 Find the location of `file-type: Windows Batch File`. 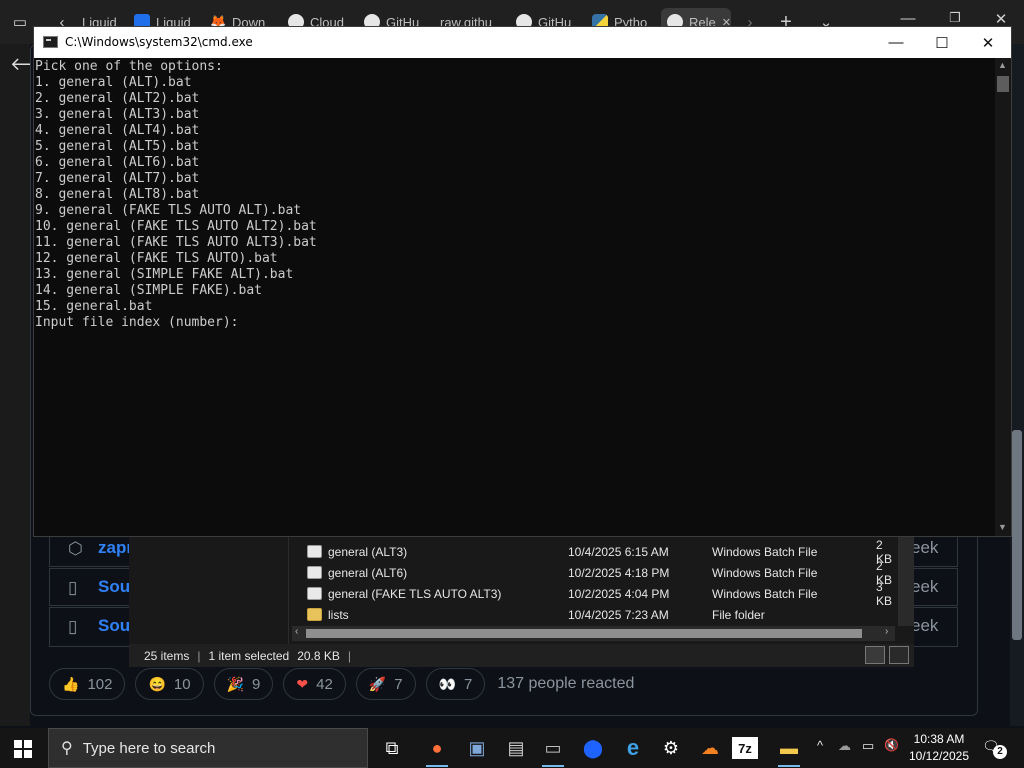

file-type: Windows Batch File is located at coordinates (765, 593).